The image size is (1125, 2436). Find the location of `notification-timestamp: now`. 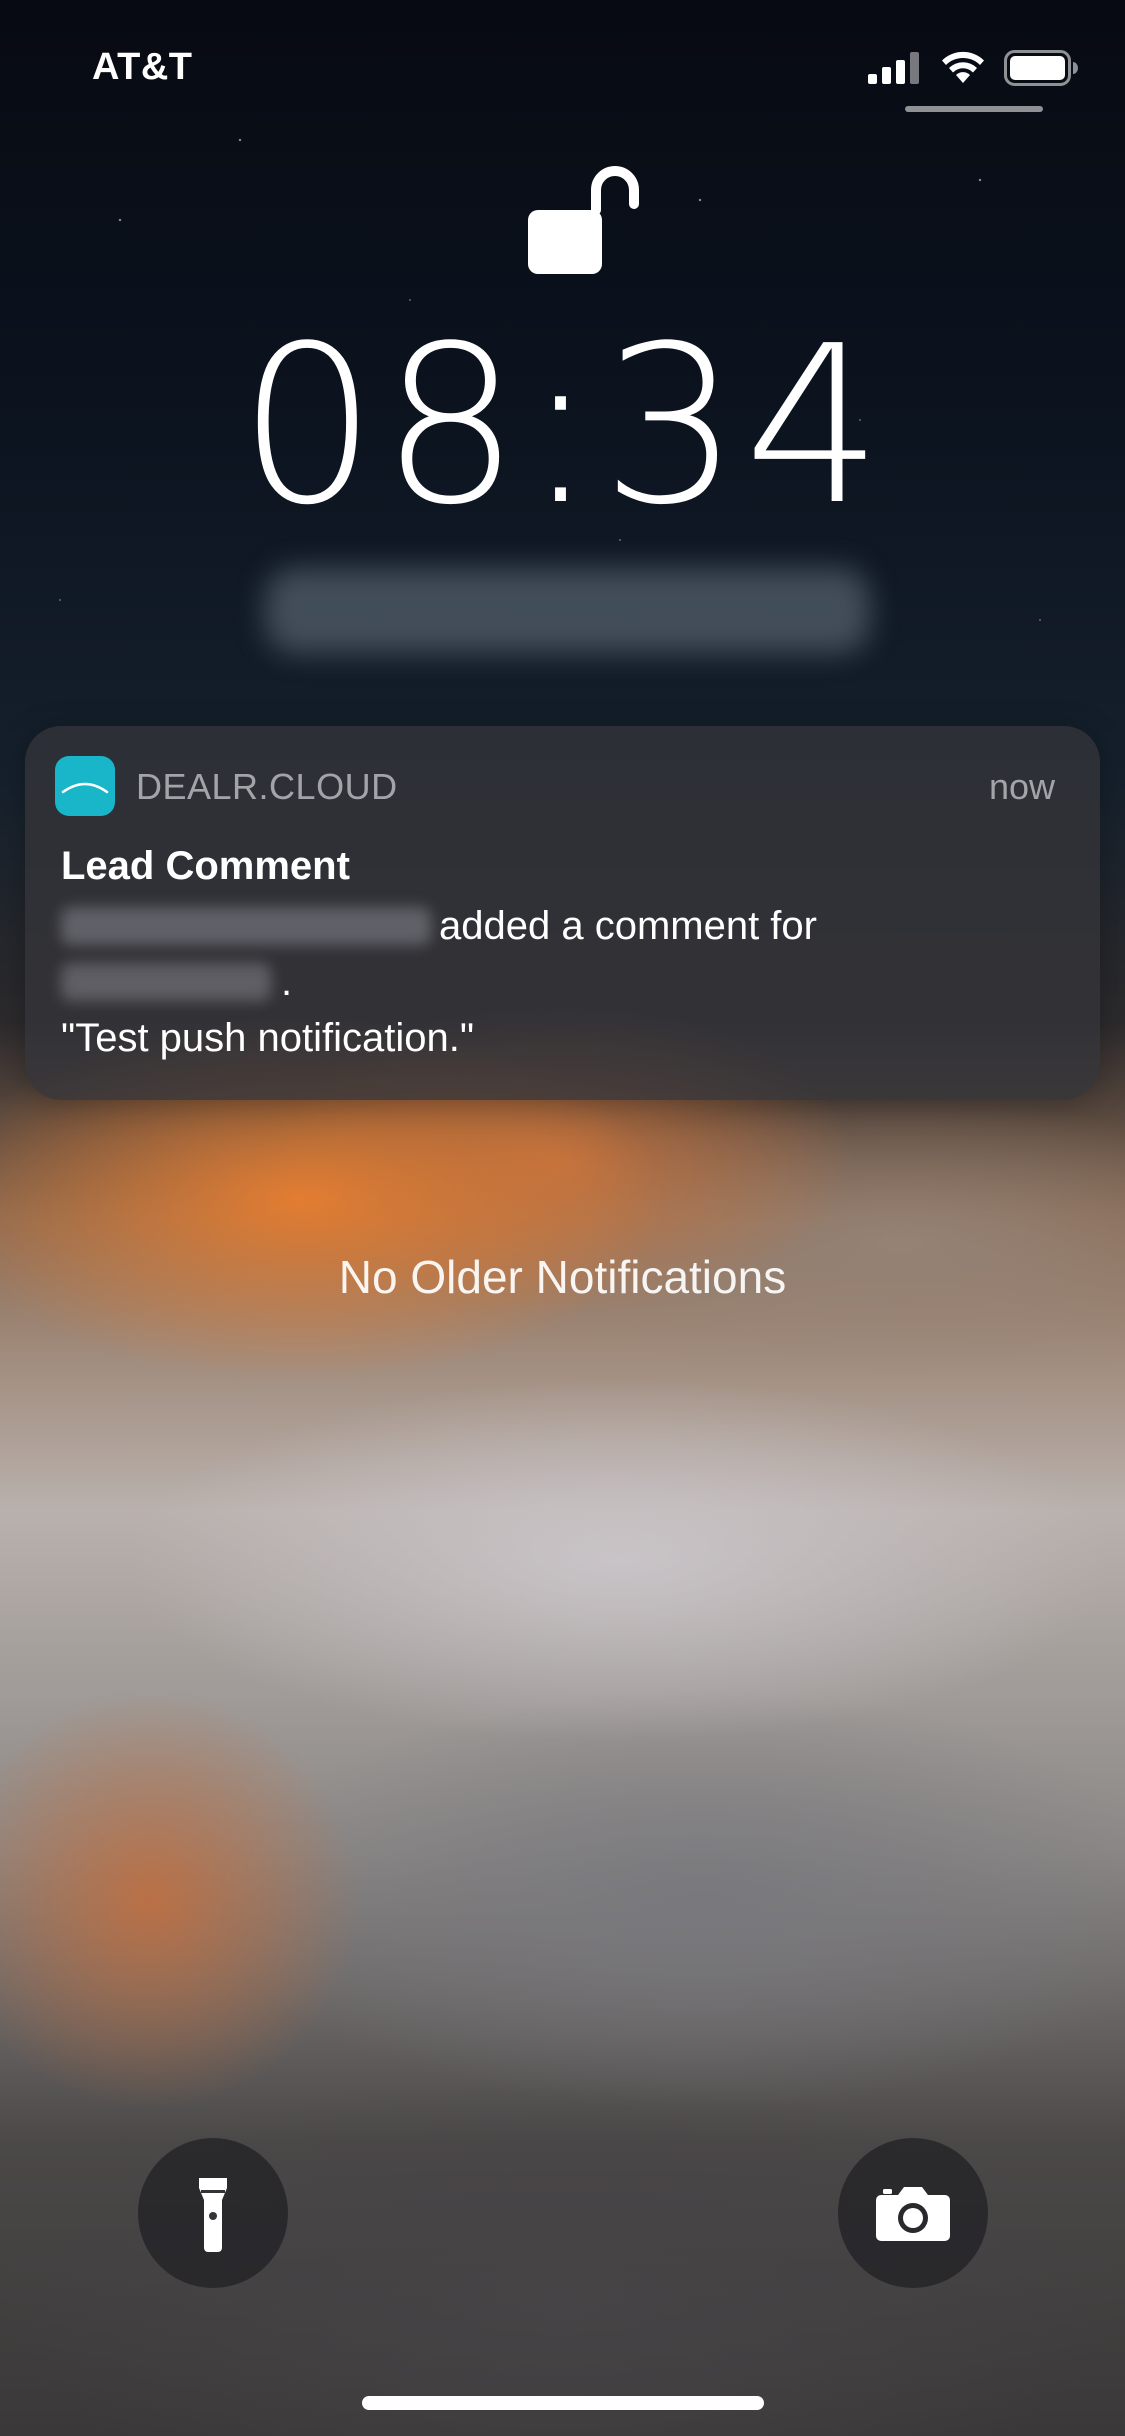

notification-timestamp: now is located at coordinates (1021, 786).